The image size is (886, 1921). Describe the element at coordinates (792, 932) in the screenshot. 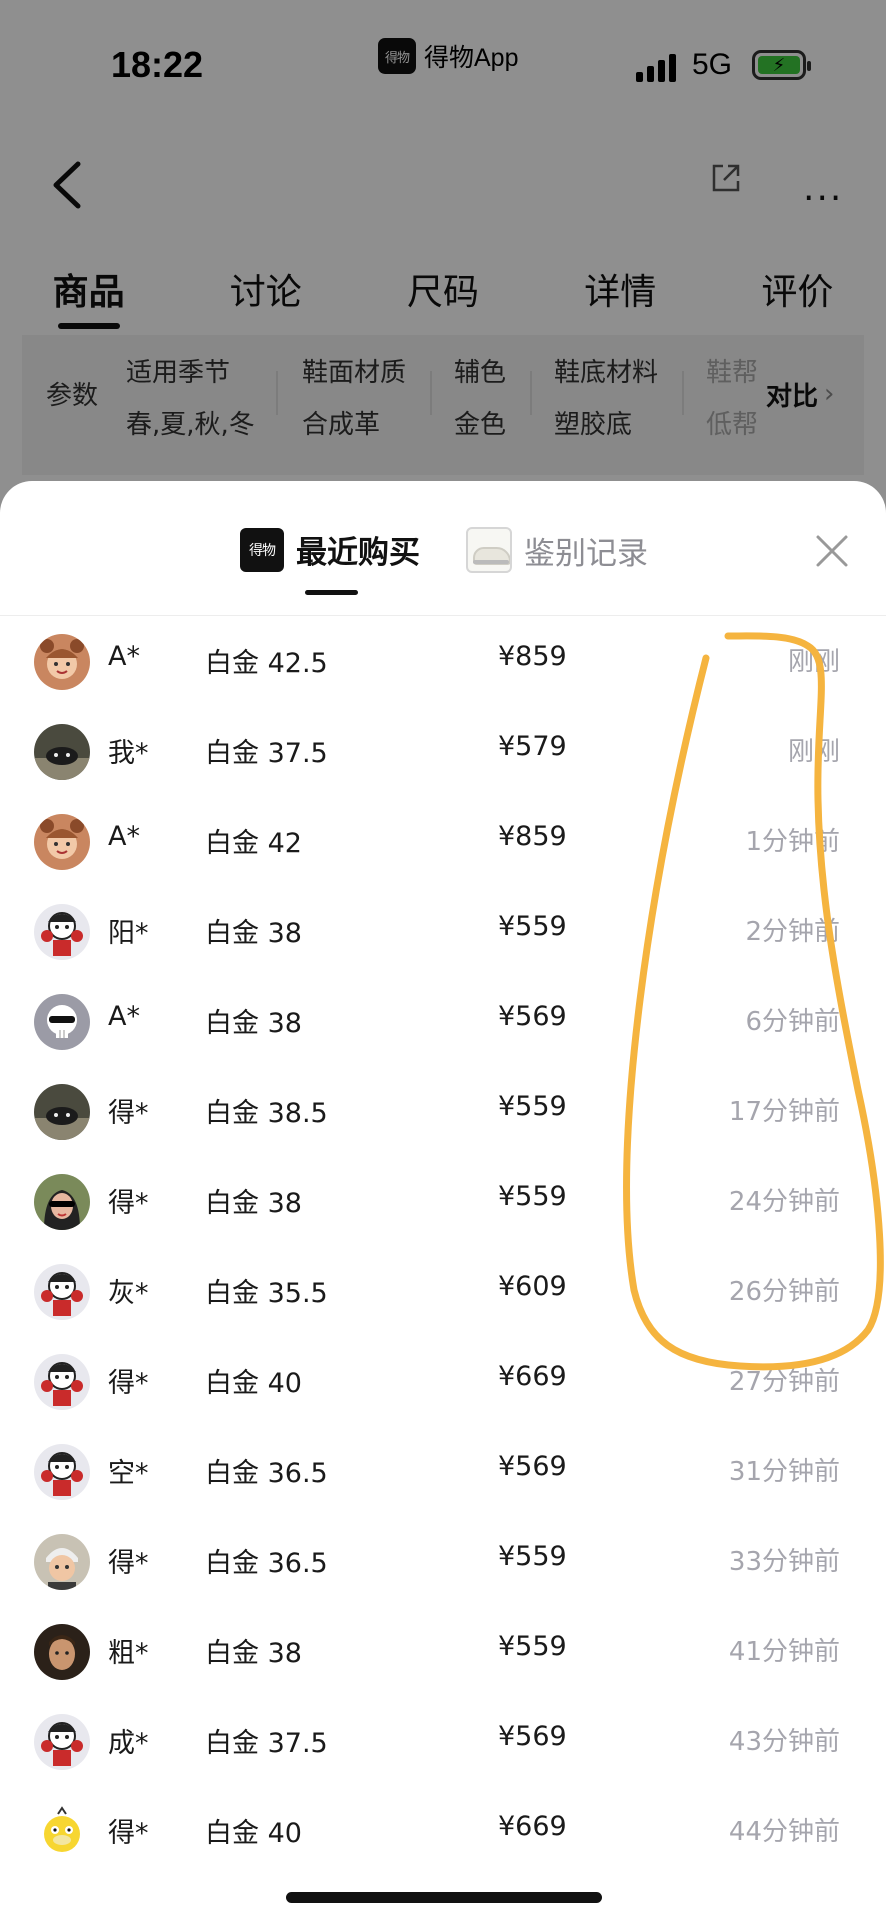

I see `purchase-time: 2分钟前` at that location.